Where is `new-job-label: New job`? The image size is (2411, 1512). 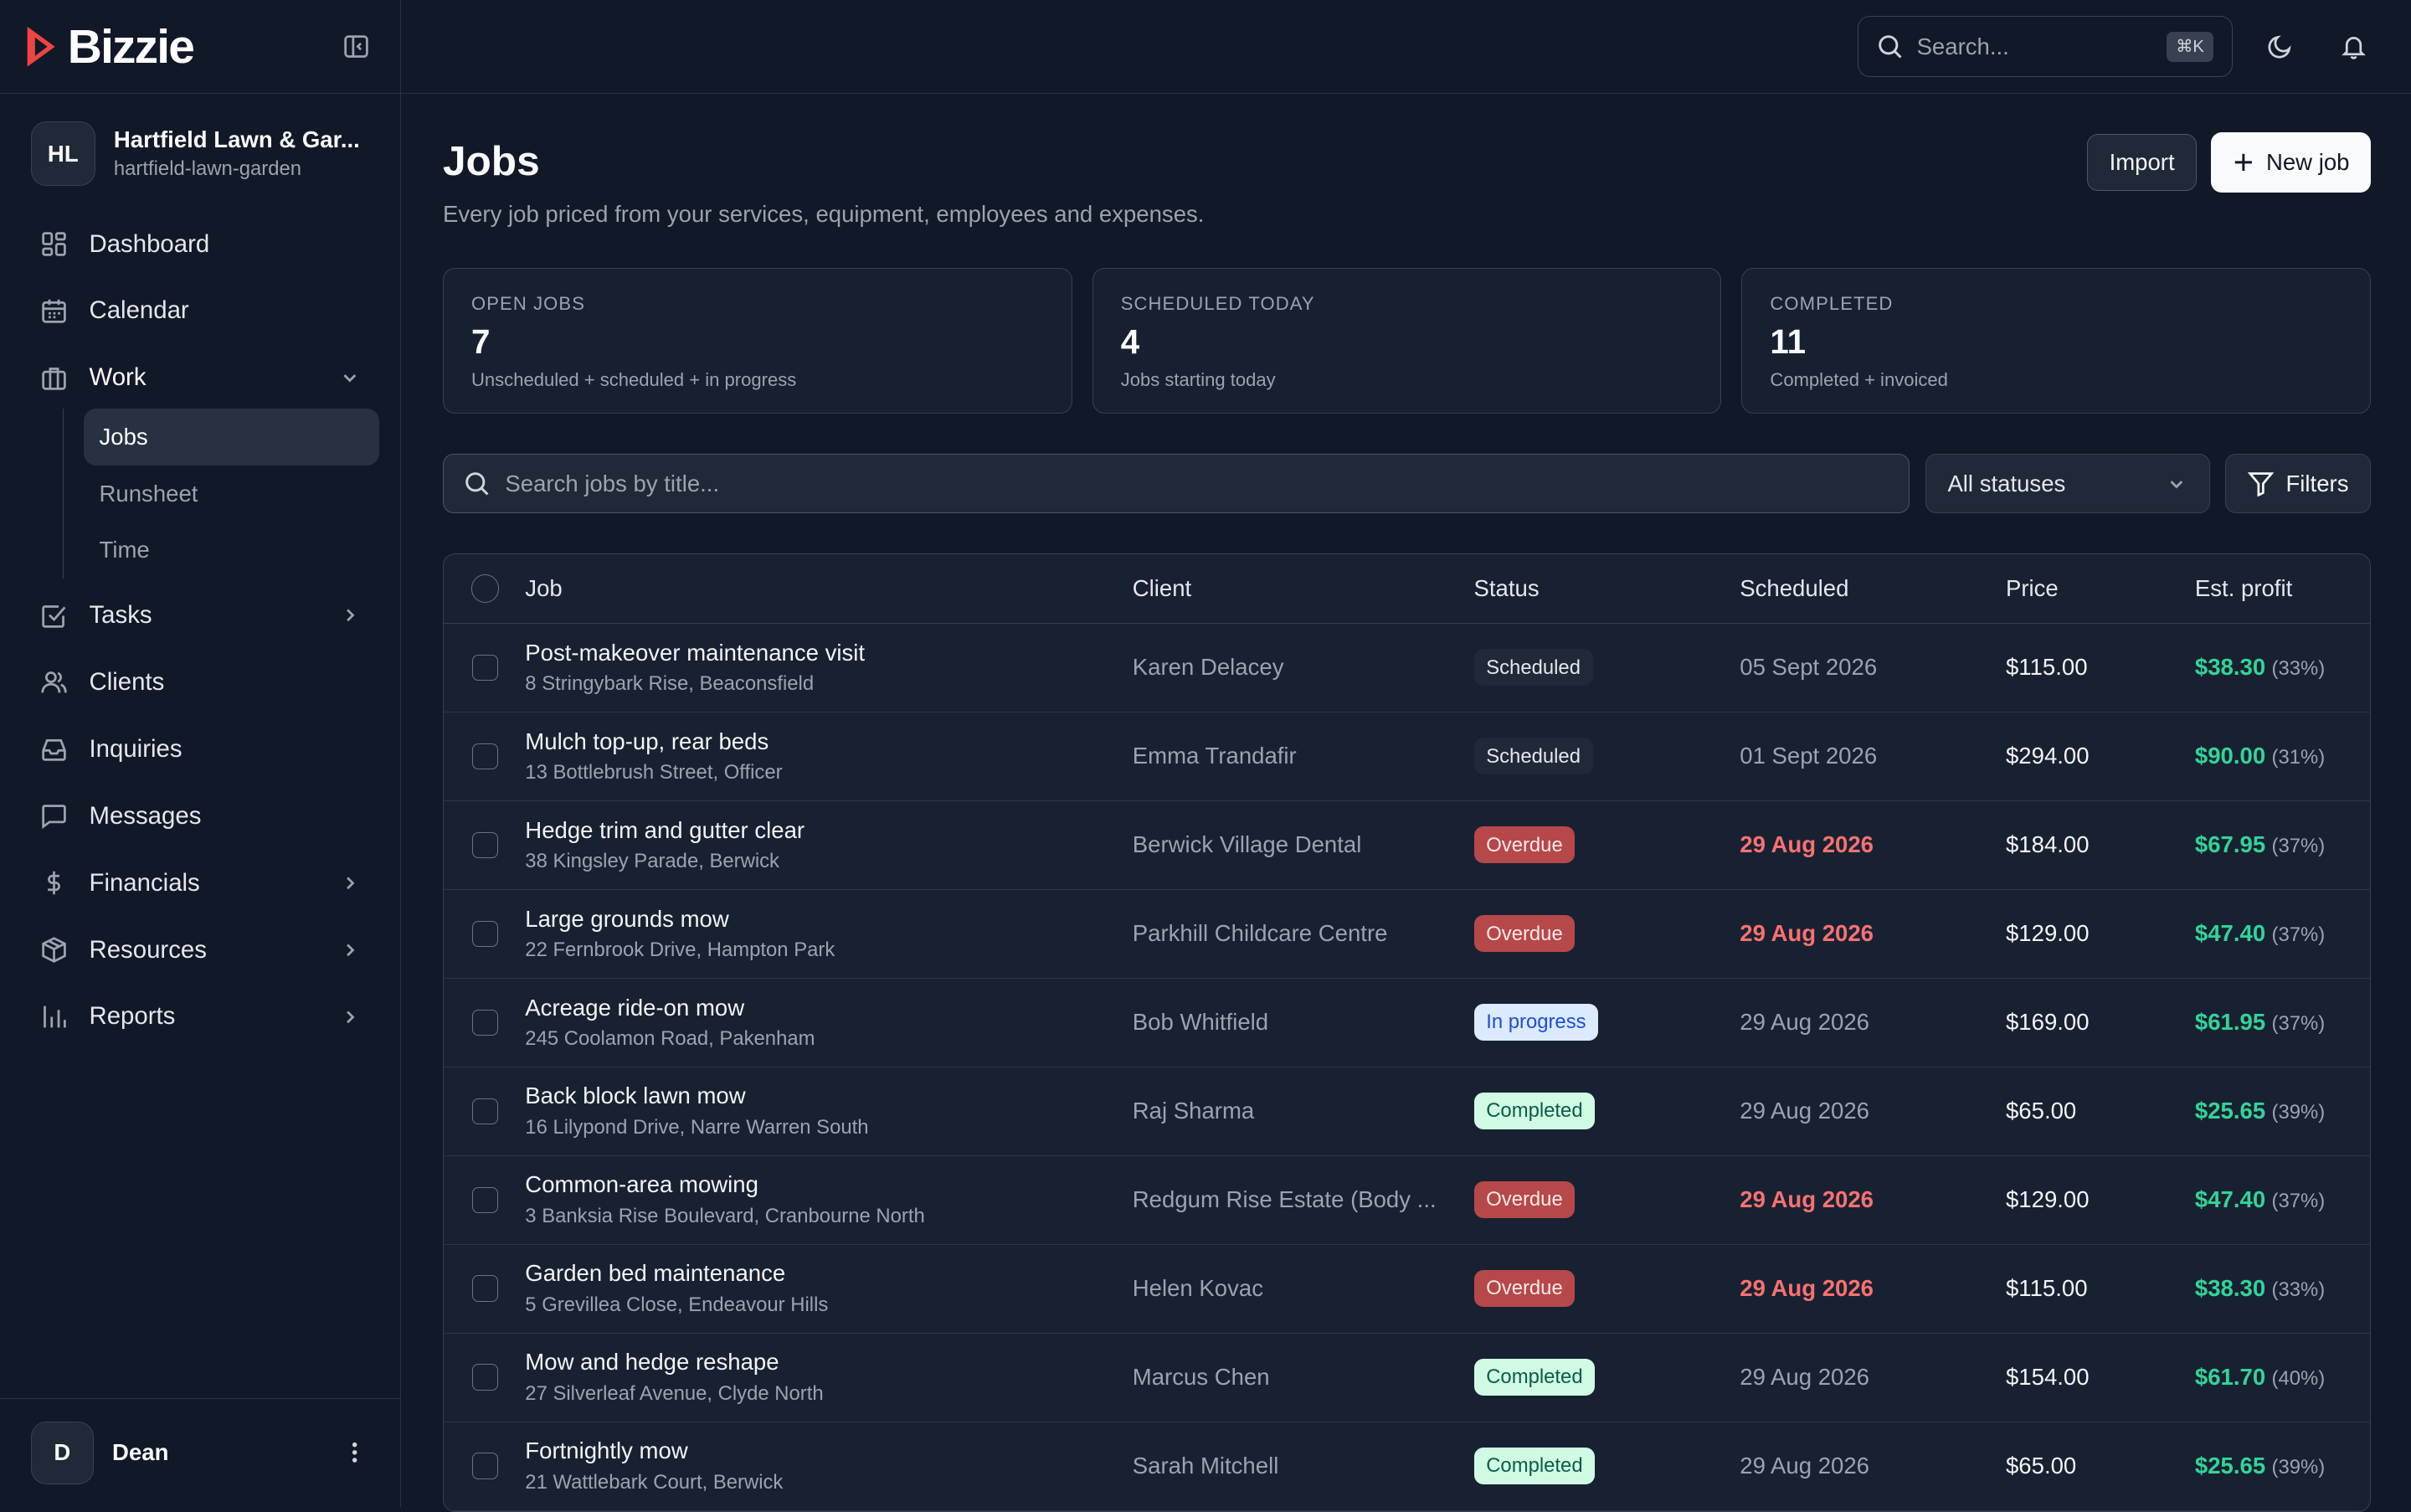
new-job-label: New job is located at coordinates (2307, 161).